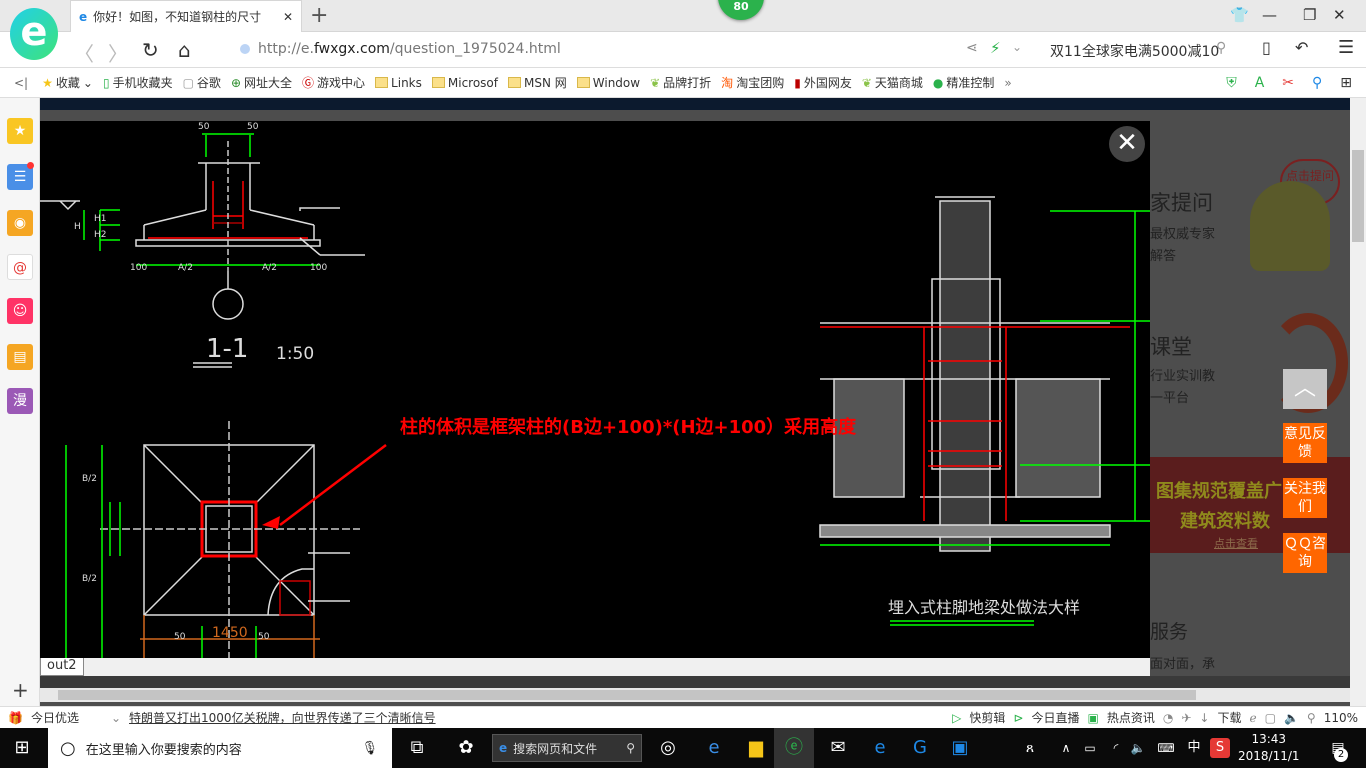 This screenshot has height=768, width=1366. I want to click on comics-icon: 漫, so click(20, 401).